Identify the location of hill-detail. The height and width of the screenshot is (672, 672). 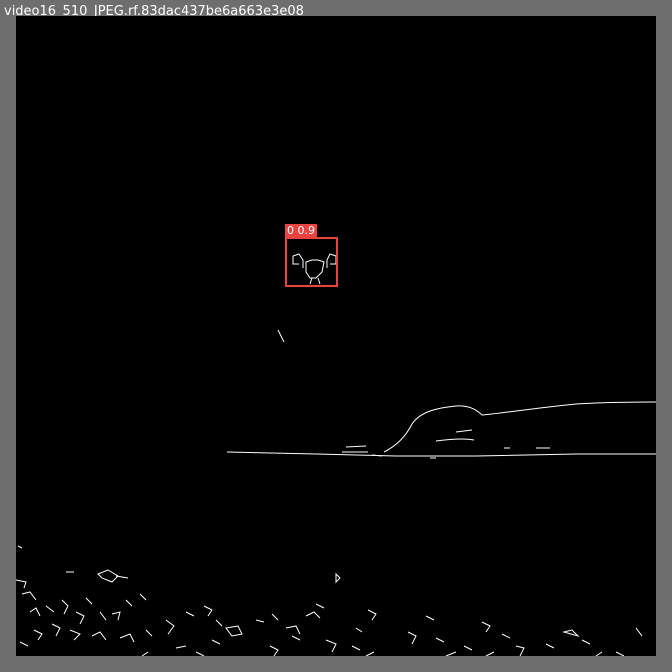
(492, 439).